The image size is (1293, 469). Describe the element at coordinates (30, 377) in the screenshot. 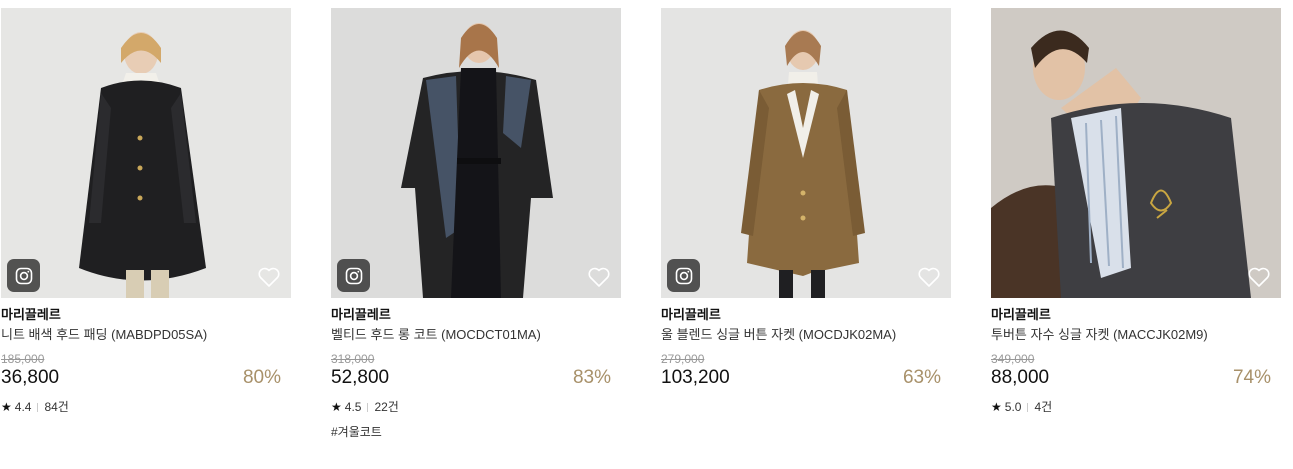

I see `sale-price: 36,800` at that location.